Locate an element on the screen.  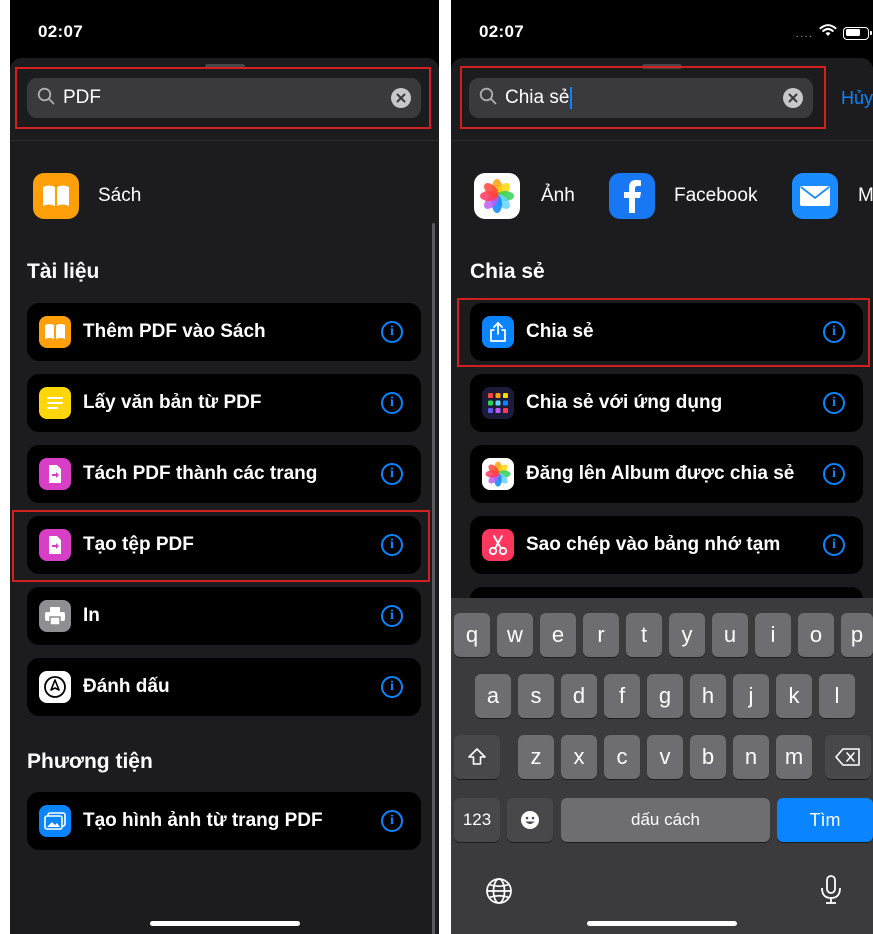
key-f: f is located at coordinates (622, 696).